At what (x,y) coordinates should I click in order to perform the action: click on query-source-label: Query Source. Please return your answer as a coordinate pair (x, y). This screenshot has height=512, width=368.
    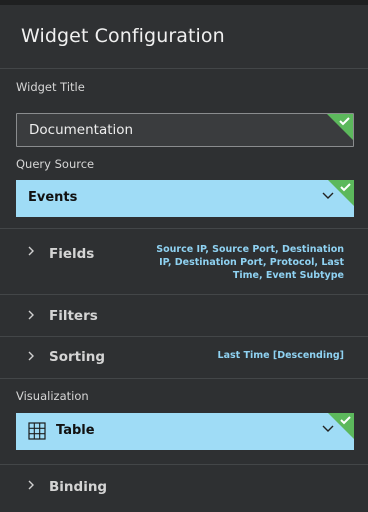
    Looking at the image, I should click on (55, 164).